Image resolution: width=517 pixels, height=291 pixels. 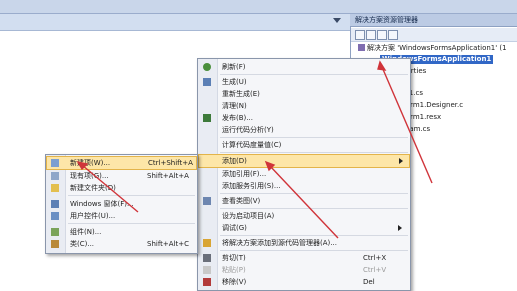 What do you see at coordinates (304, 202) in the screenshot?
I see `annotation-arrow-add` at bounding box center [304, 202].